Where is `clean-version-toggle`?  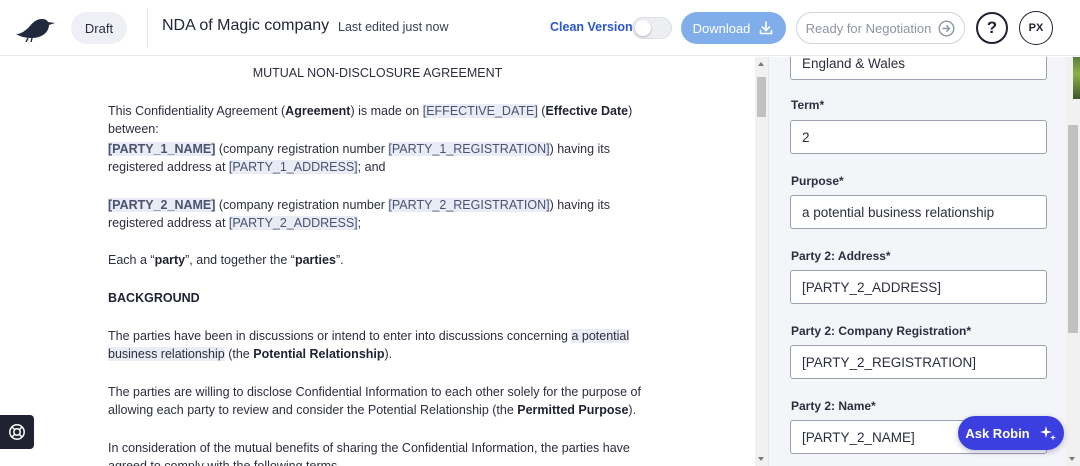 clean-version-toggle is located at coordinates (652, 28).